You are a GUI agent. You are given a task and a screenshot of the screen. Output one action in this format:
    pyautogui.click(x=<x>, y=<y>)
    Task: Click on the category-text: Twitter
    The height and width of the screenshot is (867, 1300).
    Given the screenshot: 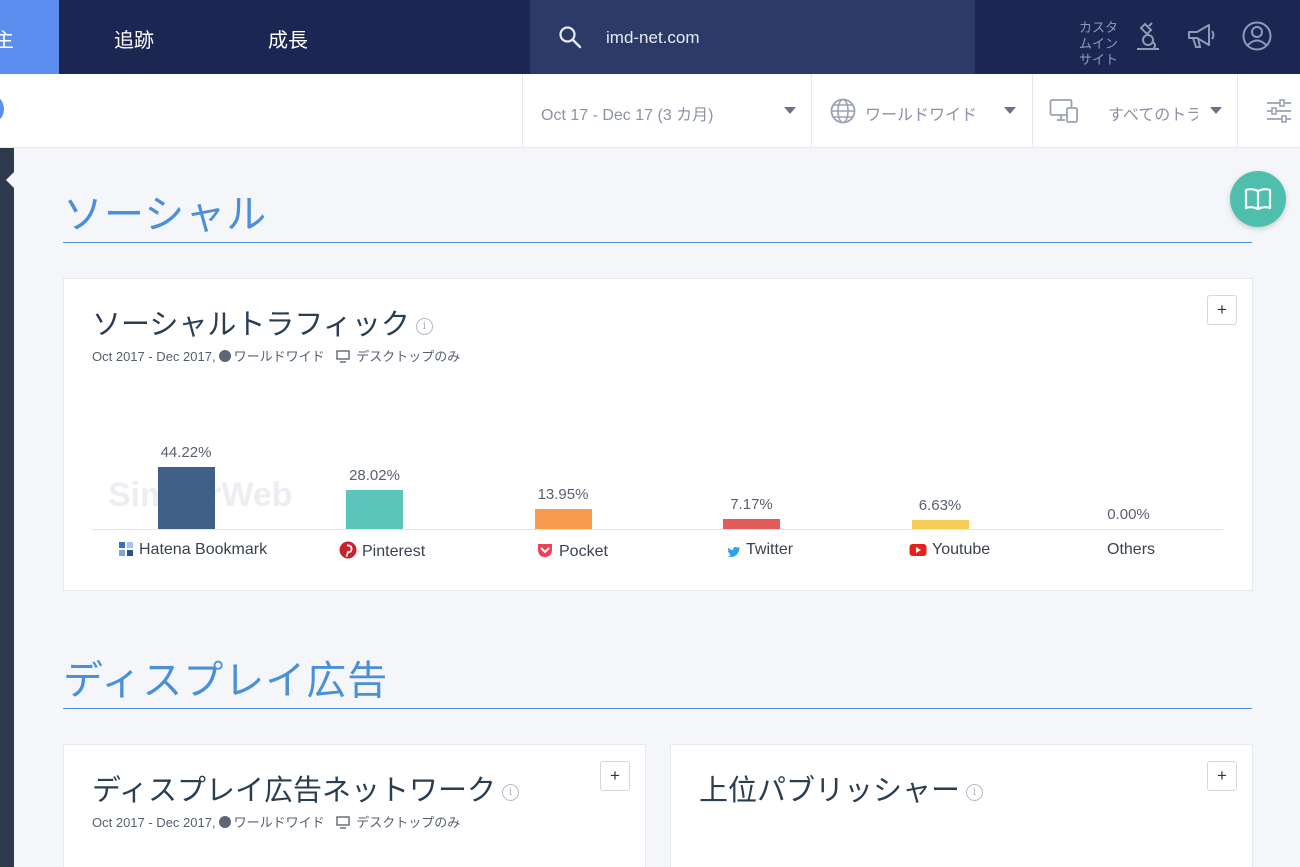 What is the action you would take?
    pyautogui.click(x=770, y=549)
    